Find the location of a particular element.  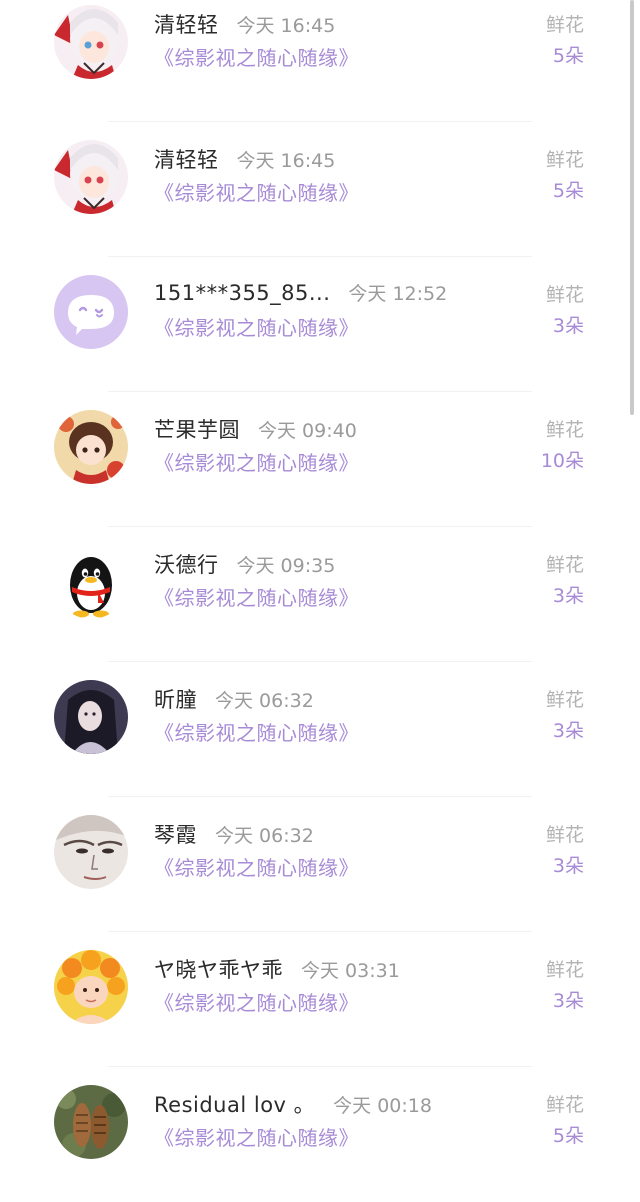

shoes-photo-avatar-icon is located at coordinates (91, 1122).